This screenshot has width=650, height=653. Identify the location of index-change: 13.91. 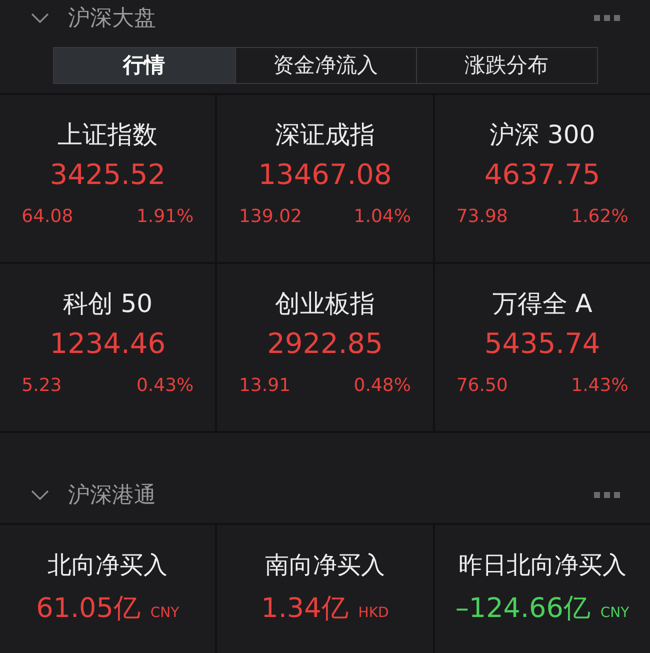
(264, 386).